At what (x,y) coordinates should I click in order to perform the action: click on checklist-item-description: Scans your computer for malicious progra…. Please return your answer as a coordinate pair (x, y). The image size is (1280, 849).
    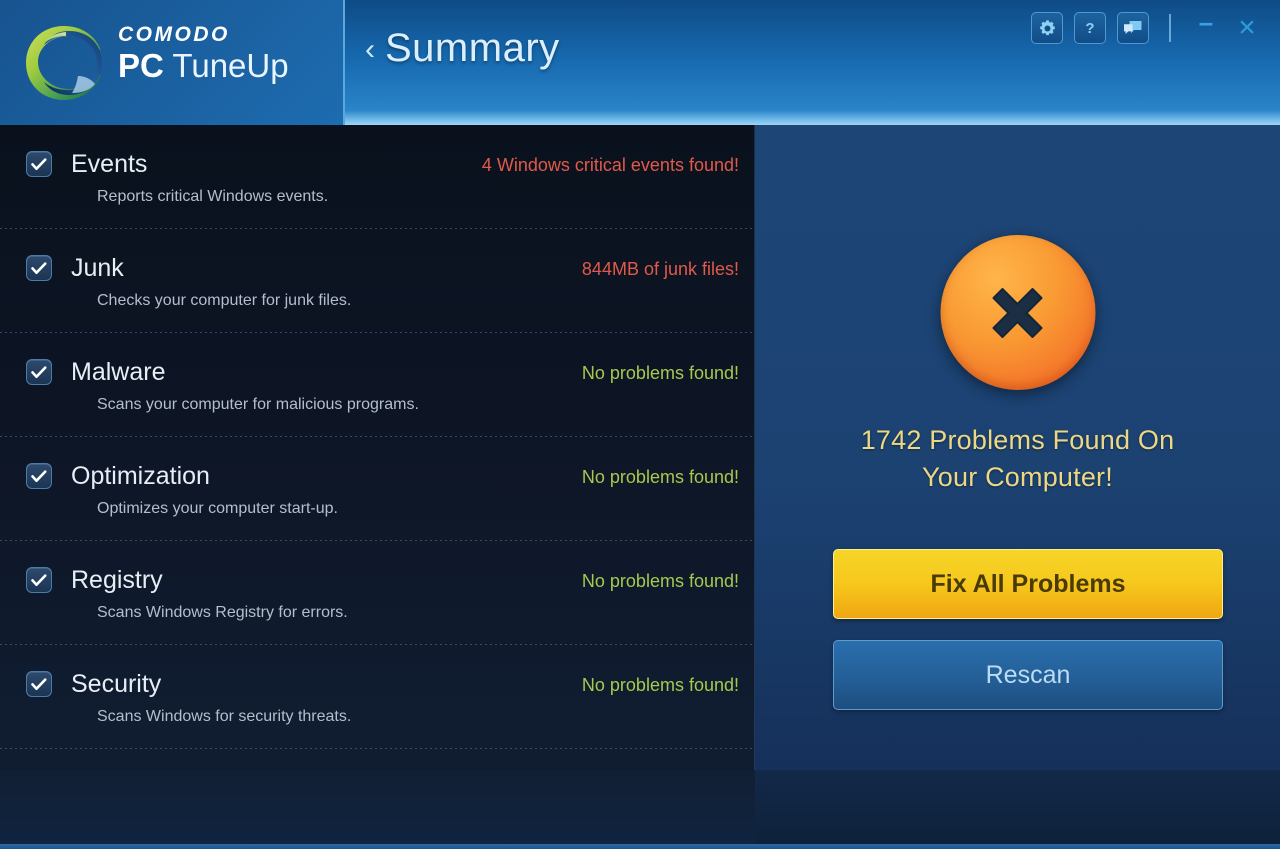
    Looking at the image, I should click on (258, 404).